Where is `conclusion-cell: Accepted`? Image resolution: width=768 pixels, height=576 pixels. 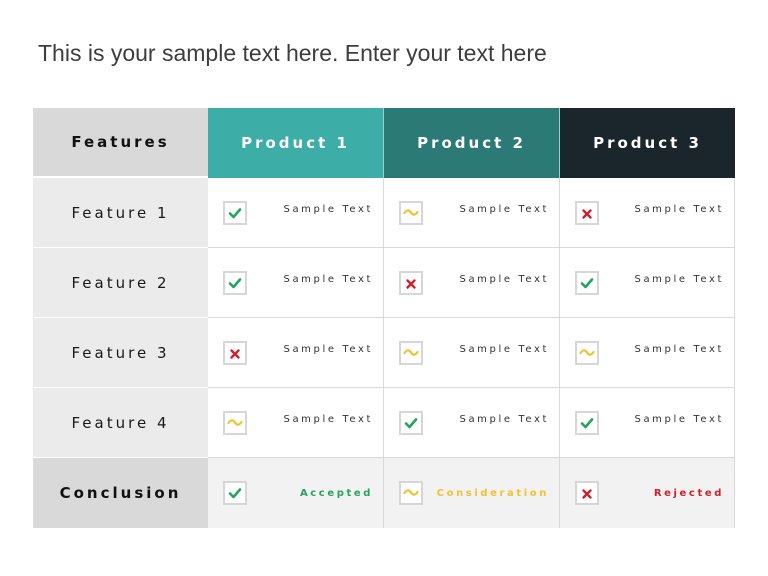 conclusion-cell: Accepted is located at coordinates (296, 493).